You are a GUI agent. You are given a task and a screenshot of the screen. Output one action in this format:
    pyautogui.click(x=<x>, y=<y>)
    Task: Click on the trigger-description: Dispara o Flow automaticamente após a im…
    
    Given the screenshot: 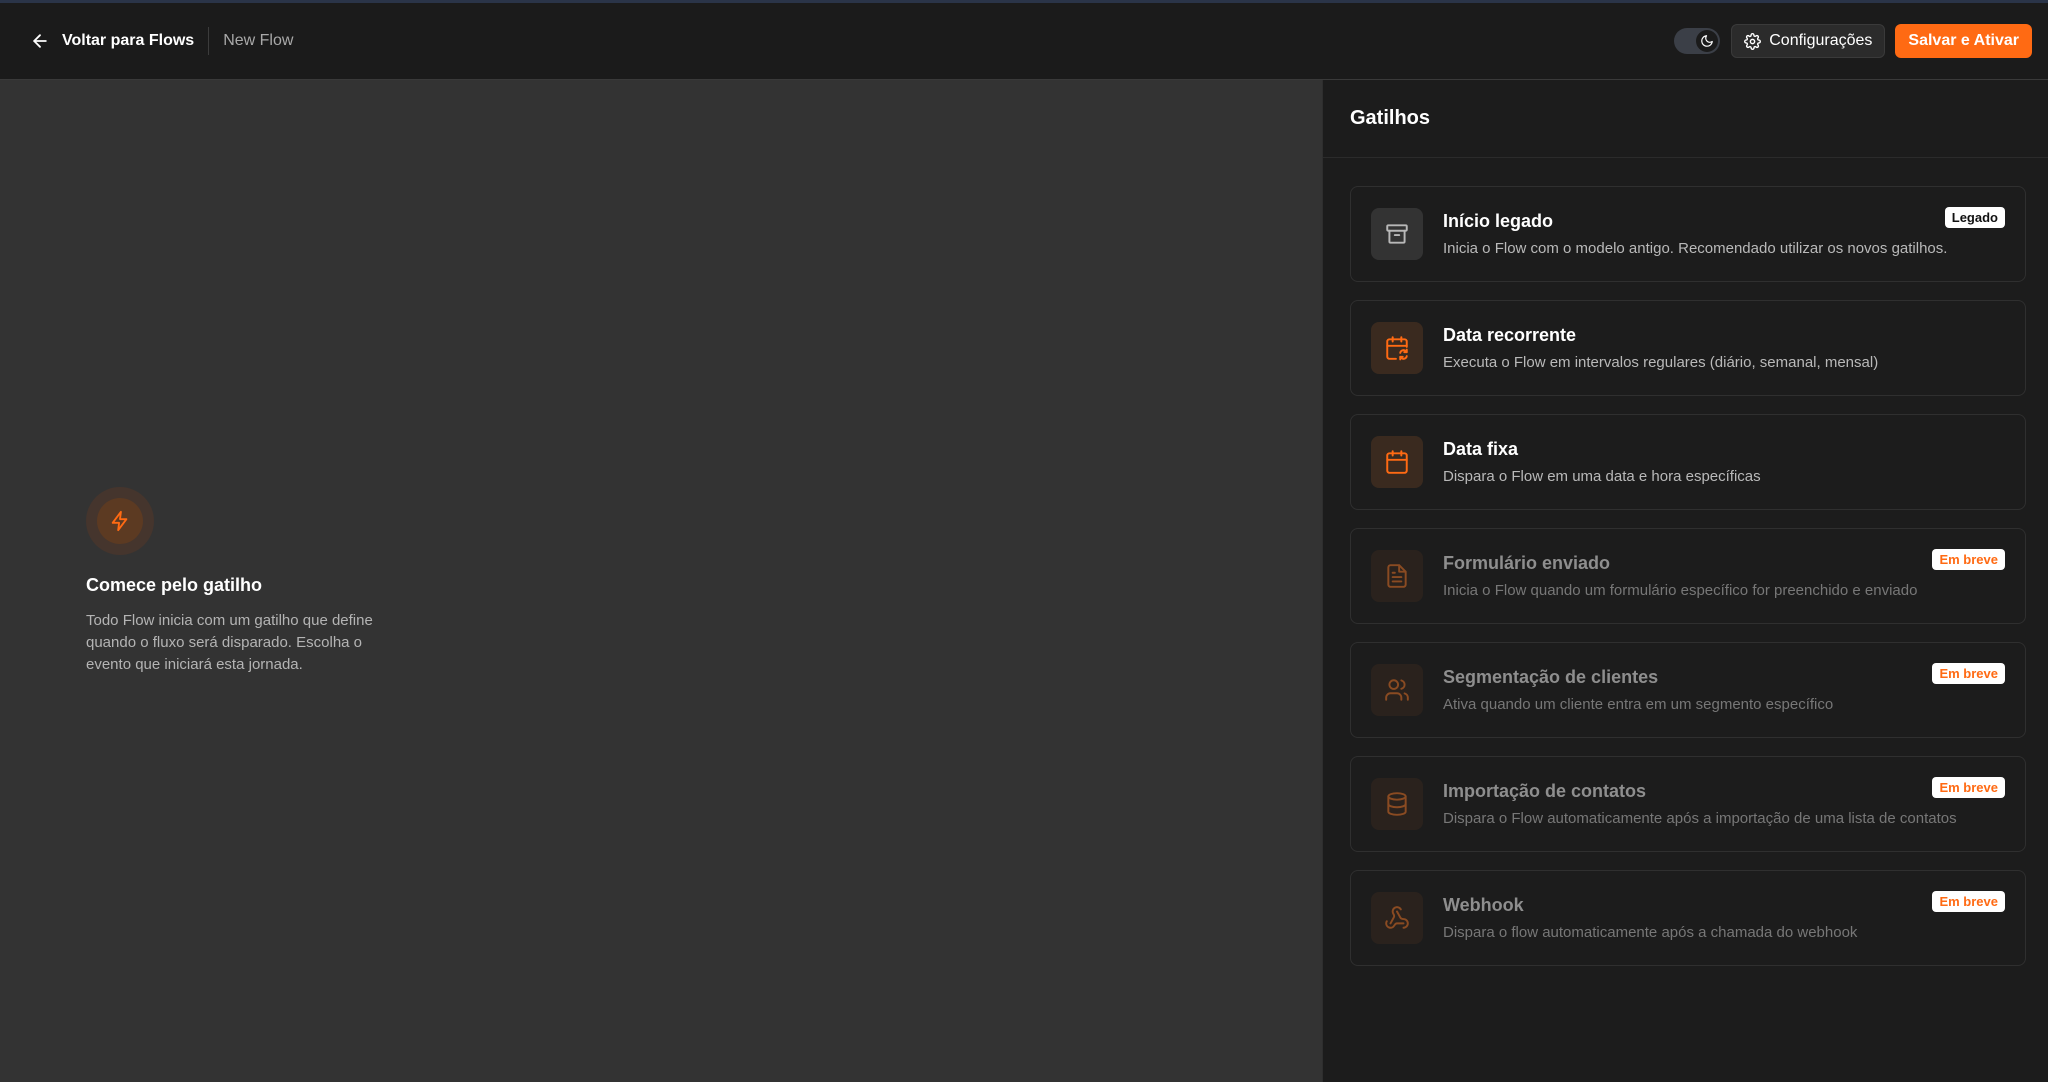 What is the action you would take?
    pyautogui.click(x=1700, y=818)
    